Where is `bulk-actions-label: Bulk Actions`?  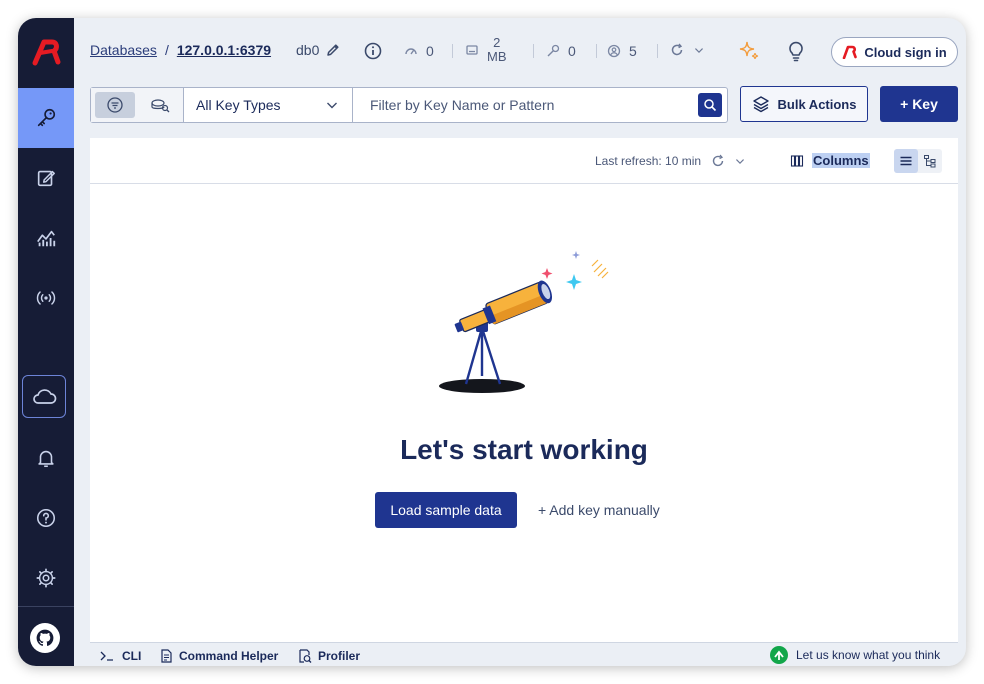
bulk-actions-label: Bulk Actions is located at coordinates (817, 104).